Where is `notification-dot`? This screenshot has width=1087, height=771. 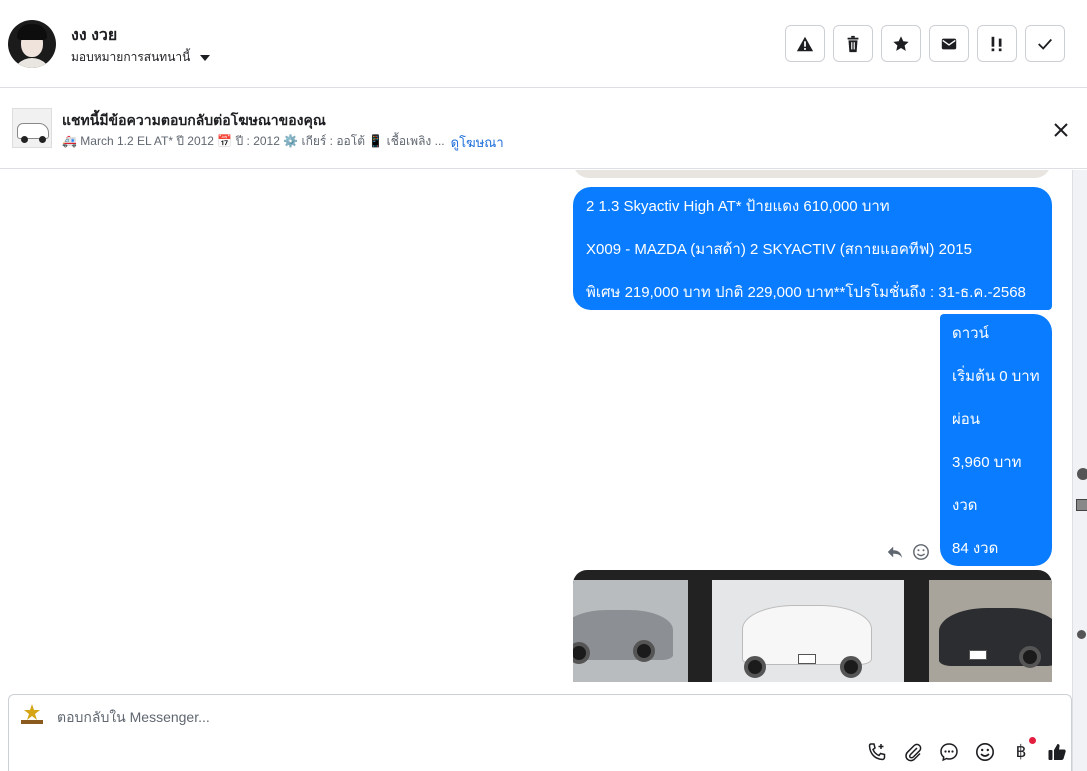 notification-dot is located at coordinates (1032, 740).